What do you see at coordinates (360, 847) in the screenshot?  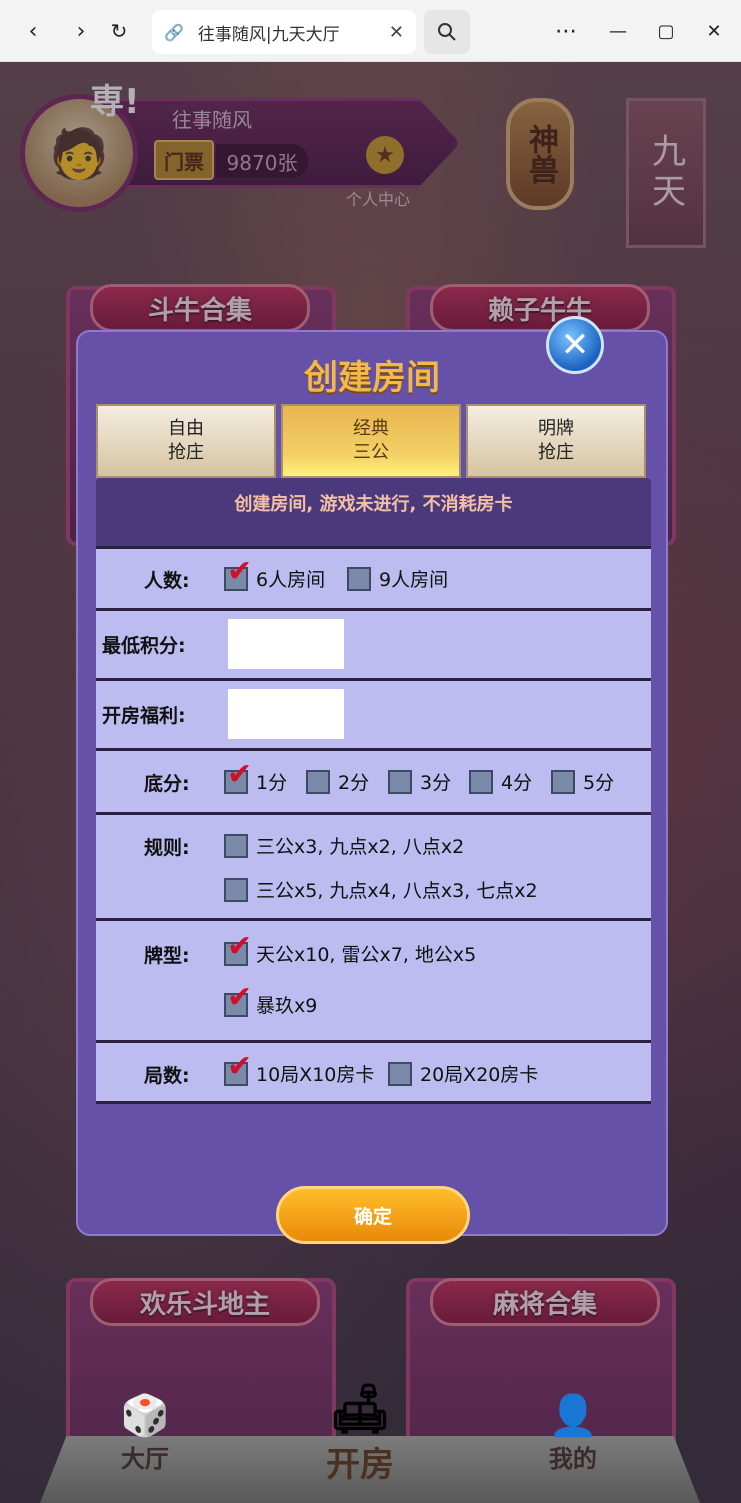 I see `option-label: 三公x3, 九点x2, 八点x2` at bounding box center [360, 847].